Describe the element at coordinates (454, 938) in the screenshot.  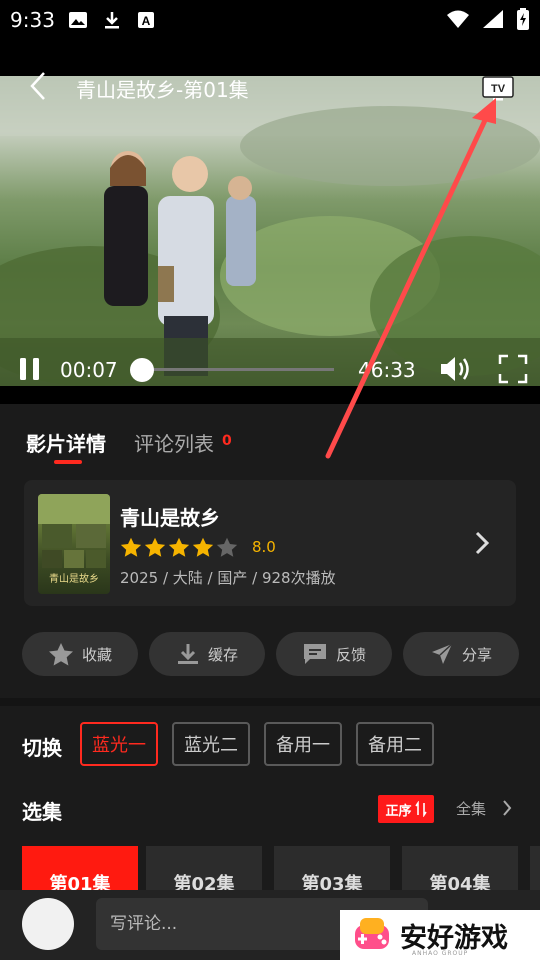
I see `watermark-text: 安好游戏` at that location.